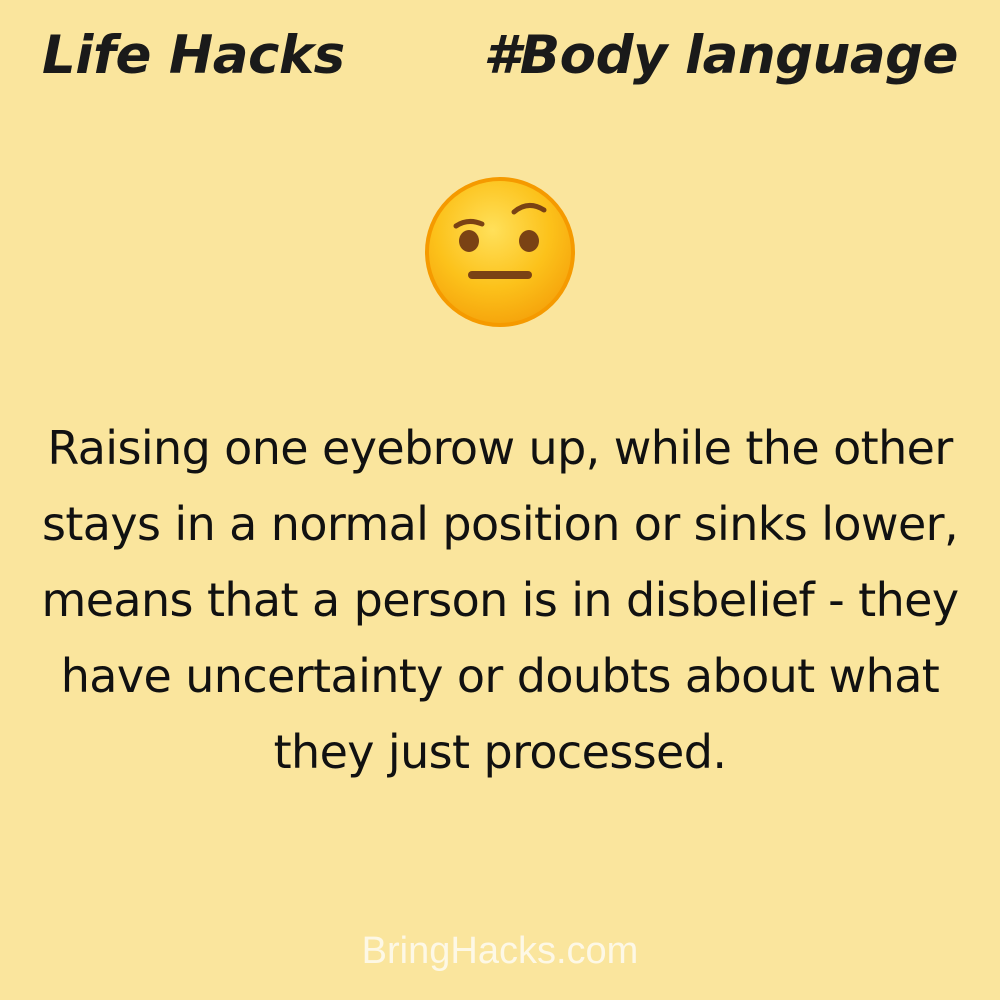 The image size is (1000, 1000). Describe the element at coordinates (500, 275) in the screenshot. I see `mouth` at that location.